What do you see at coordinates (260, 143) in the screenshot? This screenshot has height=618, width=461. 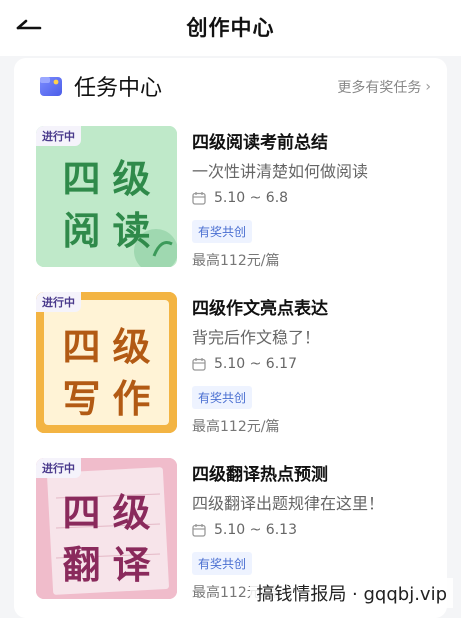 I see `task-title: 四级阅读考前总结` at bounding box center [260, 143].